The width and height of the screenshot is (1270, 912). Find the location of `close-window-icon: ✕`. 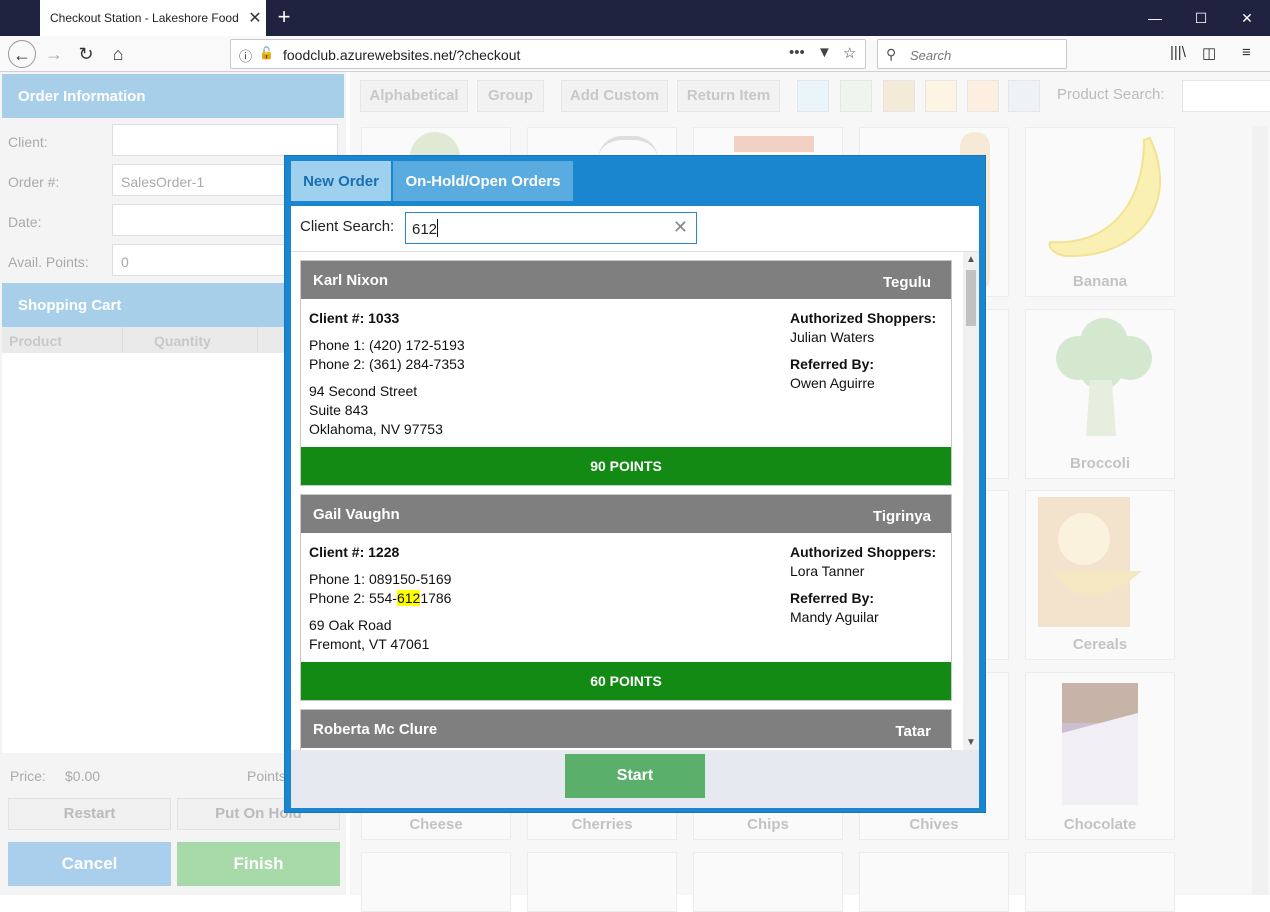

close-window-icon: ✕ is located at coordinates (1247, 18).